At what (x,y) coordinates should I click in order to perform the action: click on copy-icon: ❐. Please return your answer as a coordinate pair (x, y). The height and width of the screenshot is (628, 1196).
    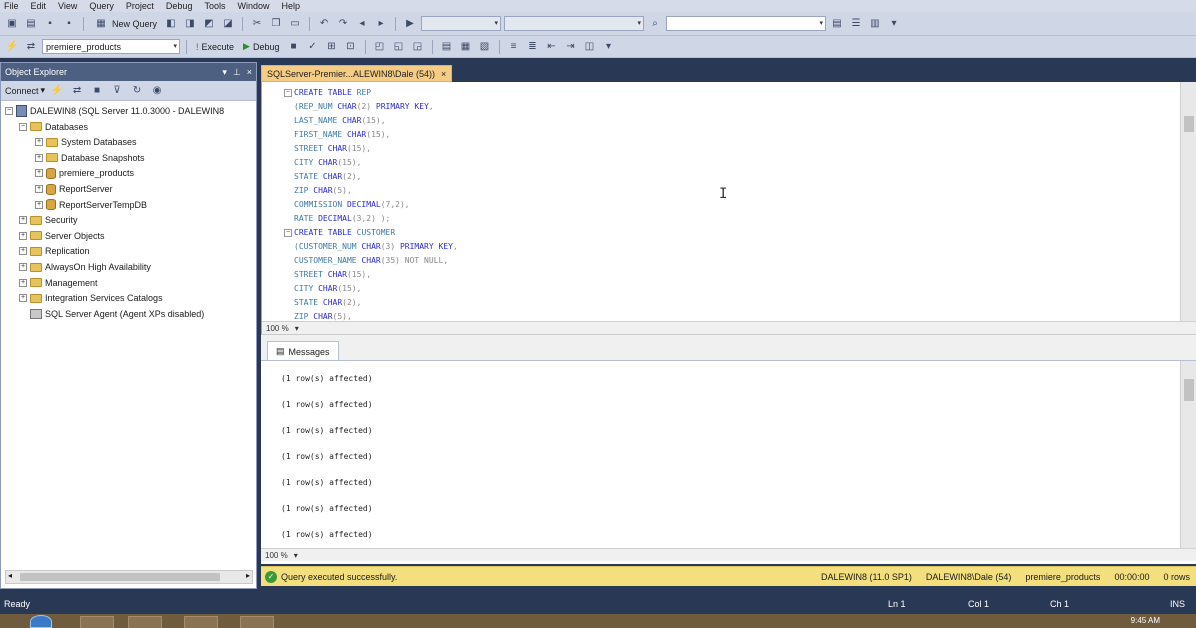
    Looking at the image, I should click on (276, 24).